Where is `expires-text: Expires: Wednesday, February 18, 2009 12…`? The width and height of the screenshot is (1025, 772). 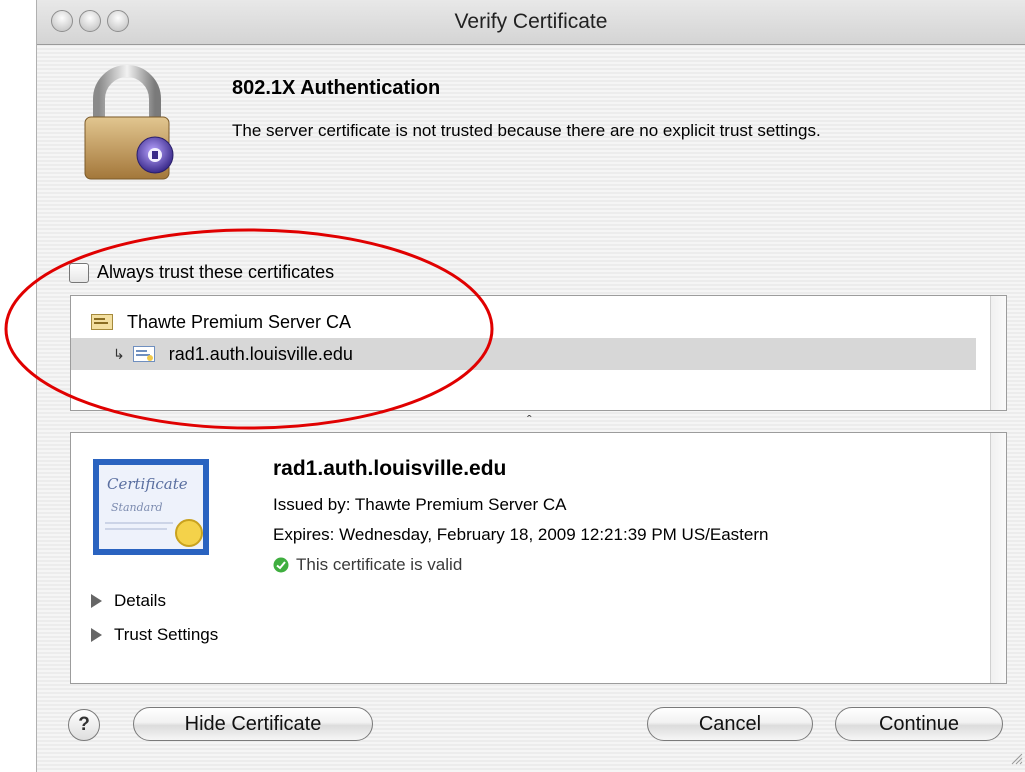
expires-text: Expires: Wednesday, February 18, 2009 12… is located at coordinates (521, 534).